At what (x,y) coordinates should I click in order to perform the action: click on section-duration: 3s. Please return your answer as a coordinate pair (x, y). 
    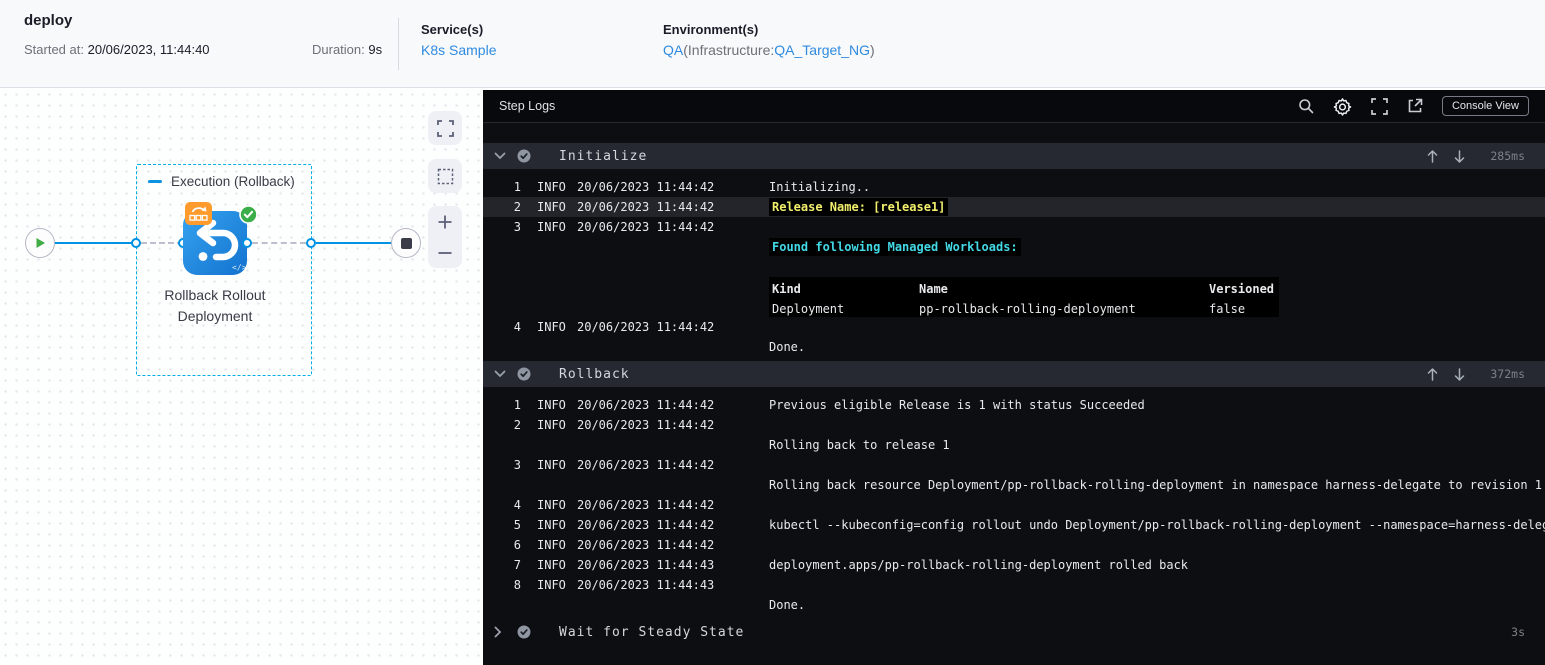
    Looking at the image, I should click on (1518, 632).